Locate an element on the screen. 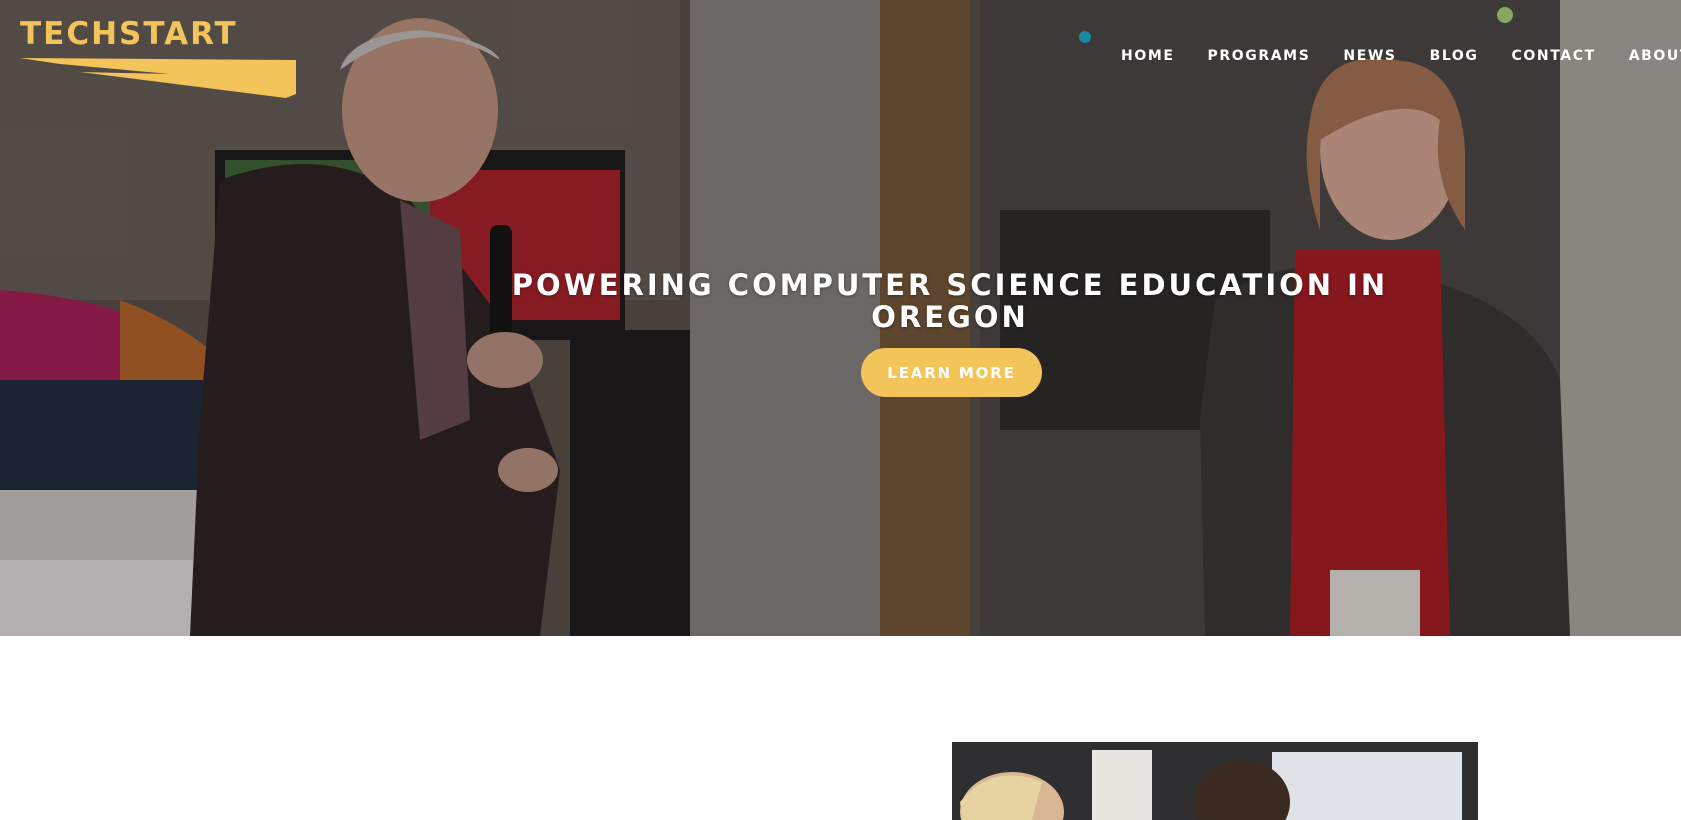 The height and width of the screenshot is (820, 1681). feature-photo-image is located at coordinates (1215, 781).